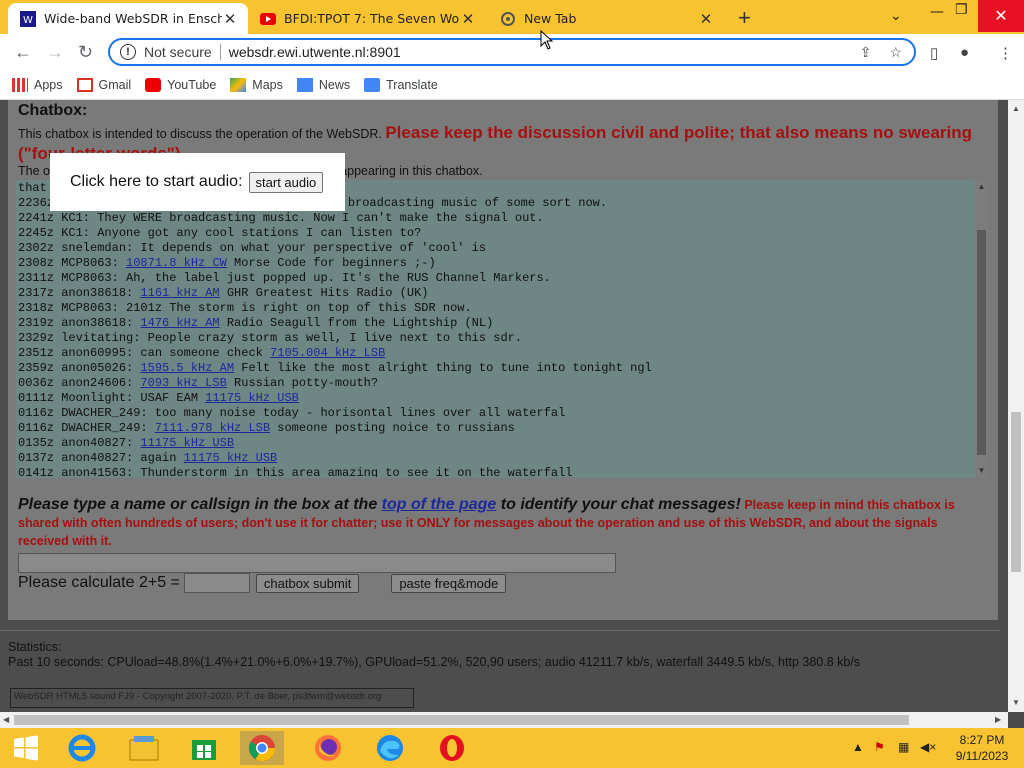  What do you see at coordinates (449, 583) in the screenshot?
I see `paste-freq-mode-button: paste freq&mode` at bounding box center [449, 583].